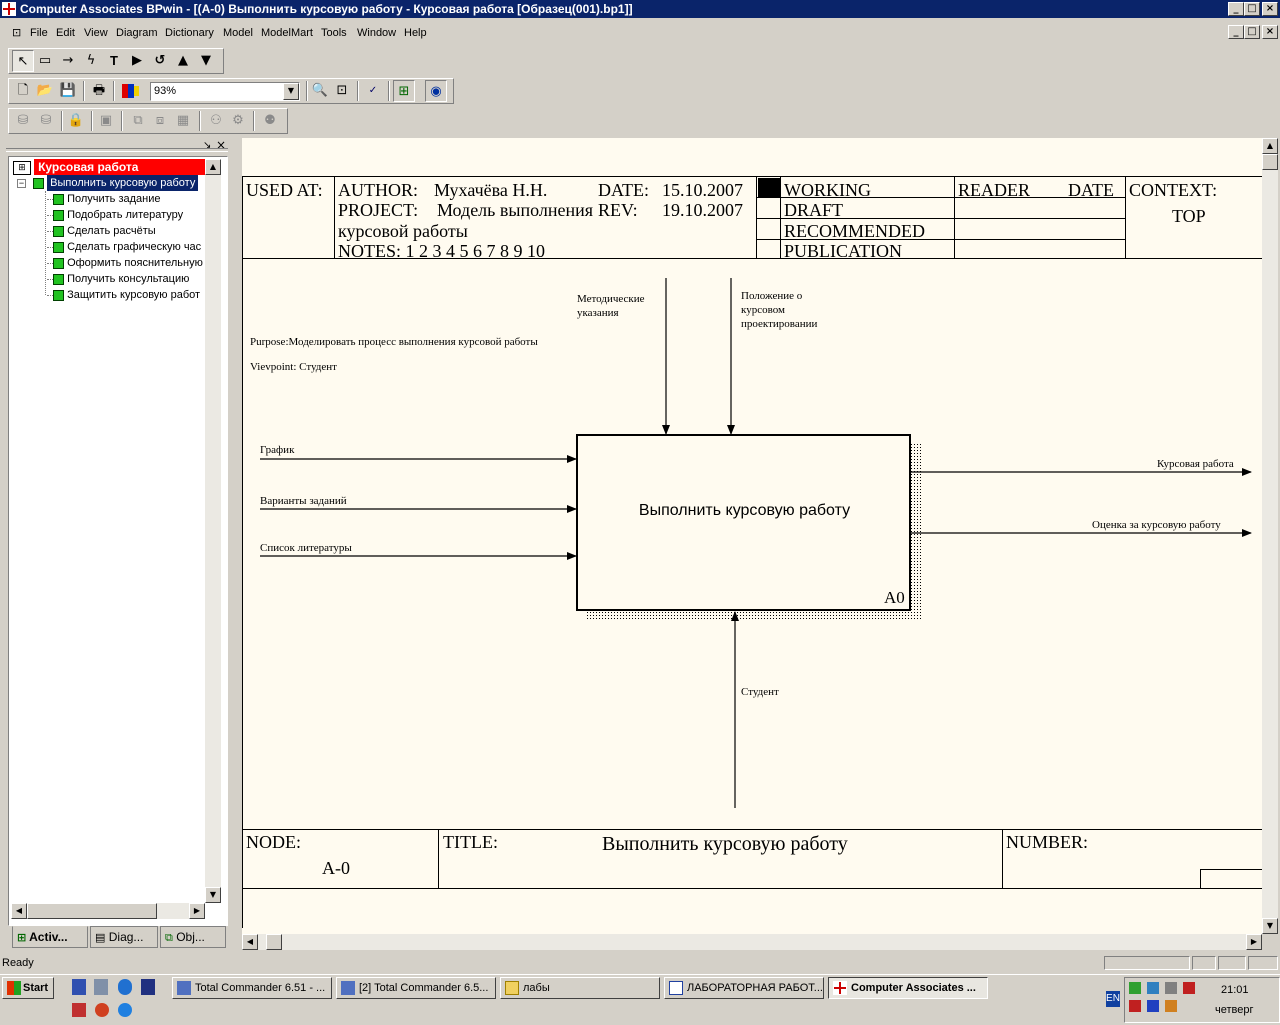 Image resolution: width=1280 pixels, height=1025 pixels. I want to click on menu-file: File, so click(39, 33).